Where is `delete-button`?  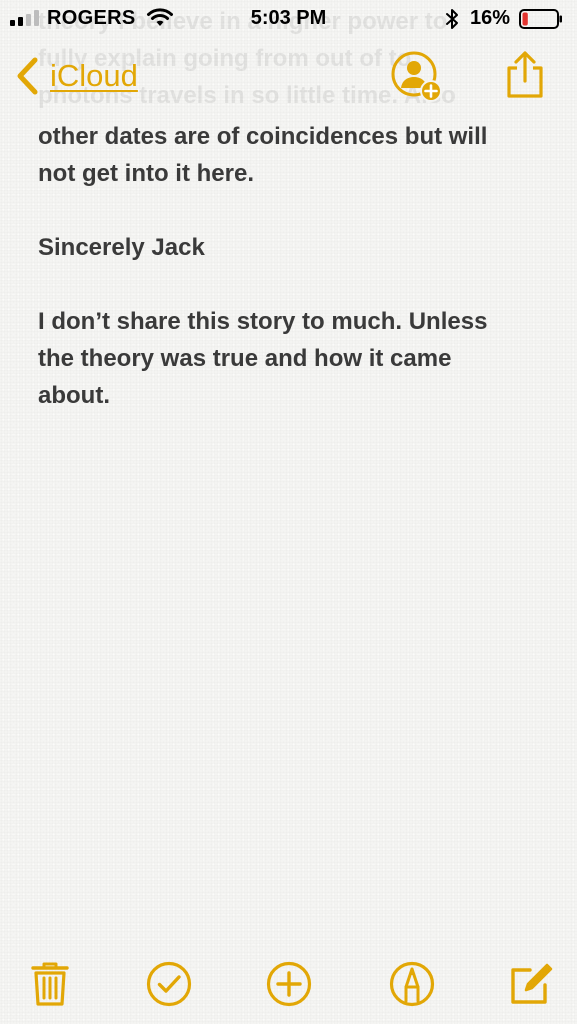 delete-button is located at coordinates (50, 984).